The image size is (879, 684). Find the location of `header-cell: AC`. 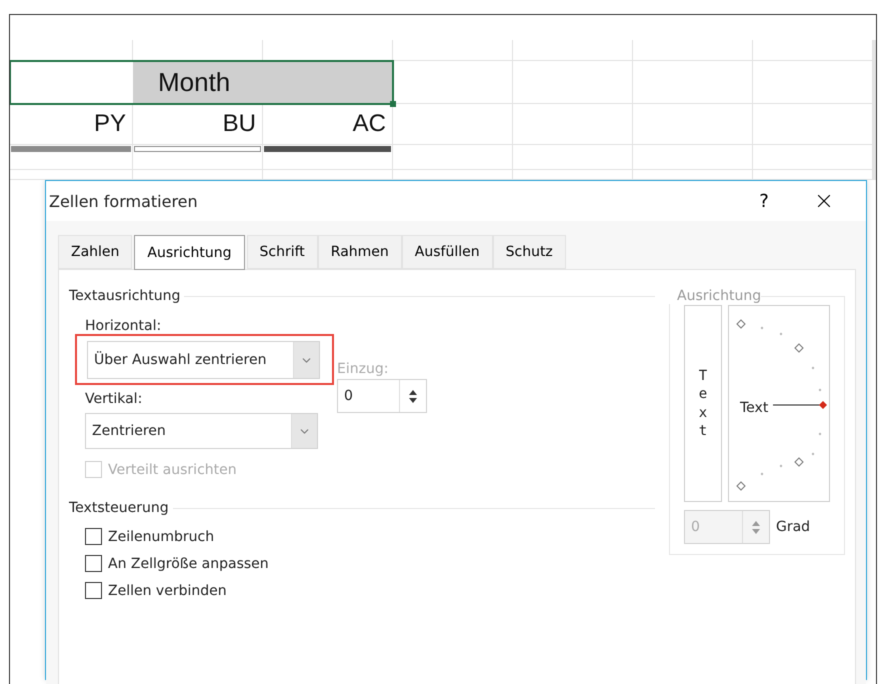

header-cell: AC is located at coordinates (328, 124).